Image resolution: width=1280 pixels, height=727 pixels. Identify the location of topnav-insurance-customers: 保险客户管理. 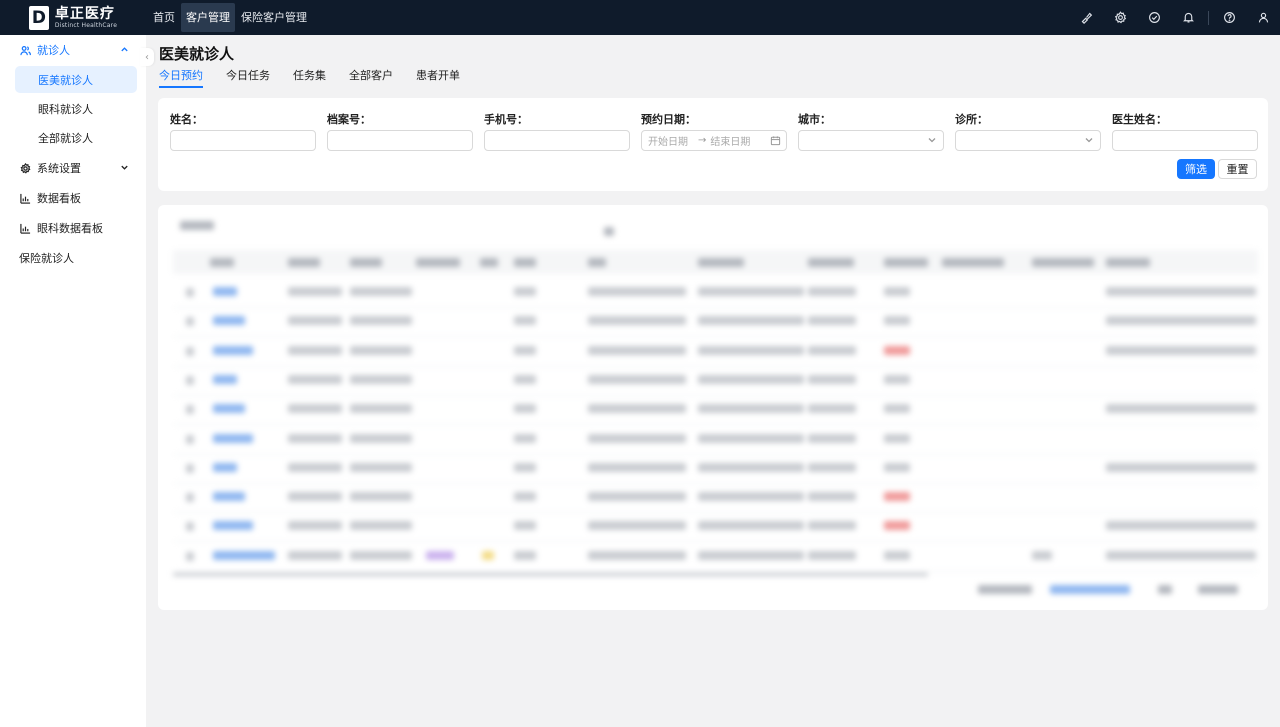
(274, 17).